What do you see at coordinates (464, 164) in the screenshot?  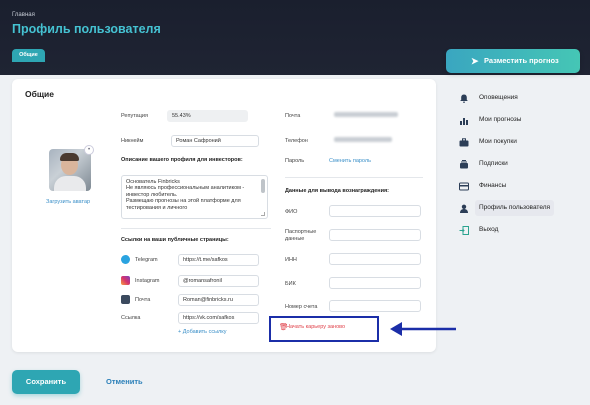 I see `subscriptions-icon` at bounding box center [464, 164].